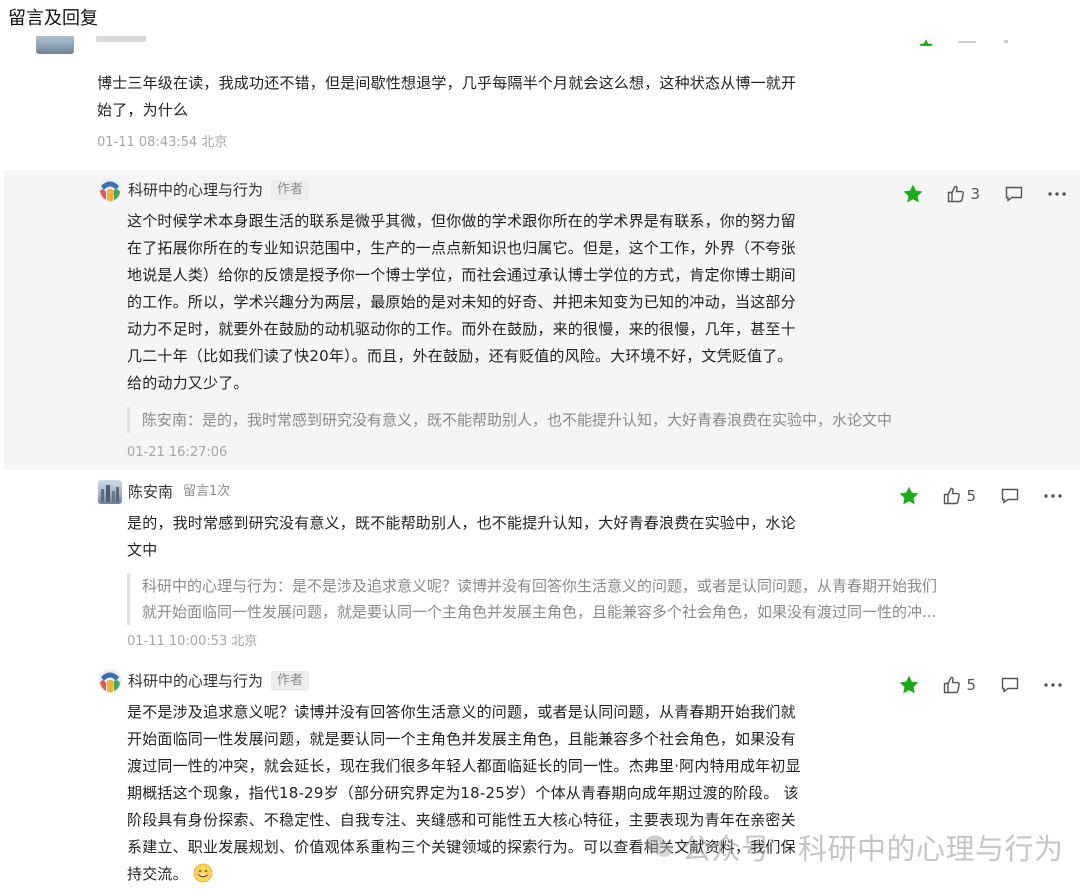 The image size is (1080, 891). What do you see at coordinates (540, 47) in the screenshot?
I see `truncated-comment-header` at bounding box center [540, 47].